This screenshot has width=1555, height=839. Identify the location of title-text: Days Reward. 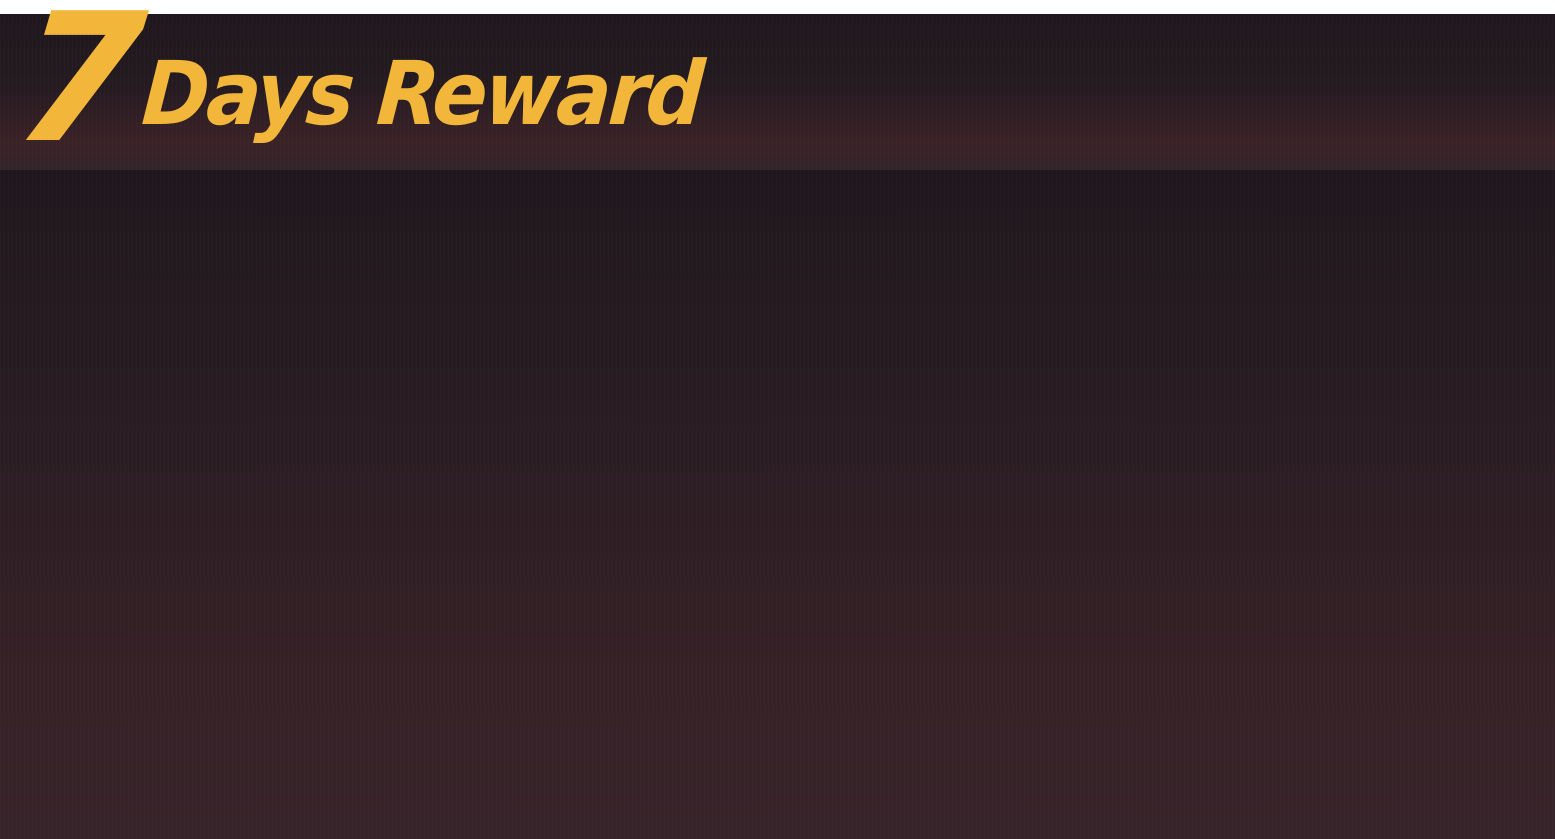
(421, 93).